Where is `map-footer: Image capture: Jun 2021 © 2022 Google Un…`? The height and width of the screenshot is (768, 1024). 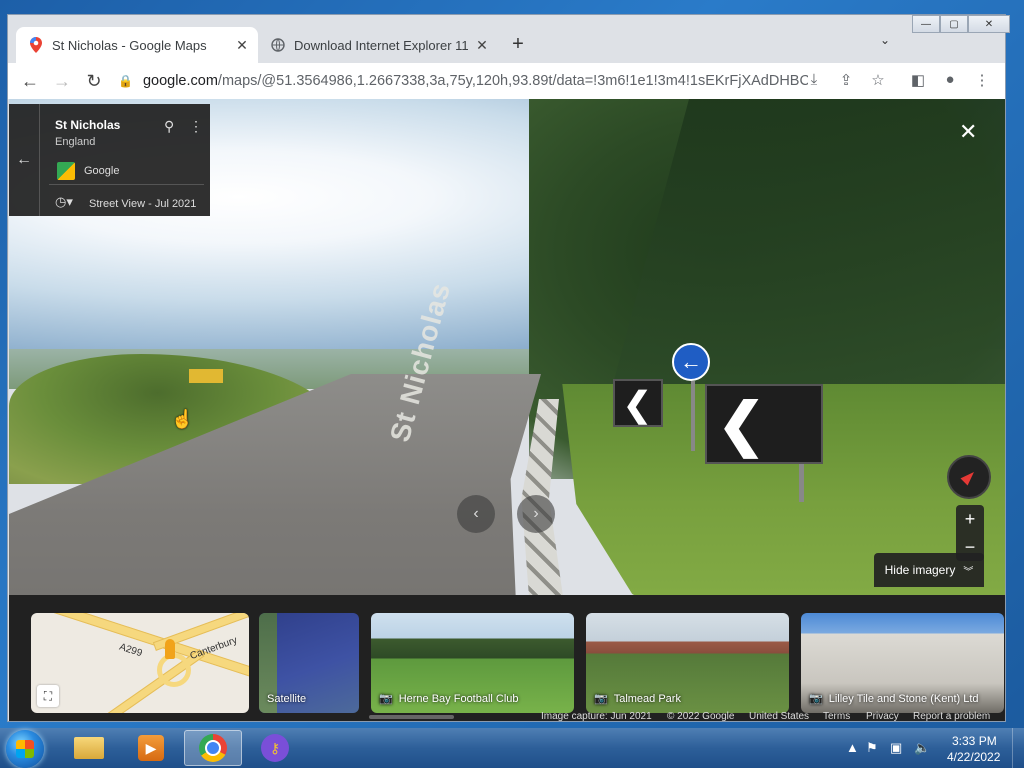
map-footer: Image capture: Jun 2021 © 2022 Google Un… is located at coordinates (507, 716).